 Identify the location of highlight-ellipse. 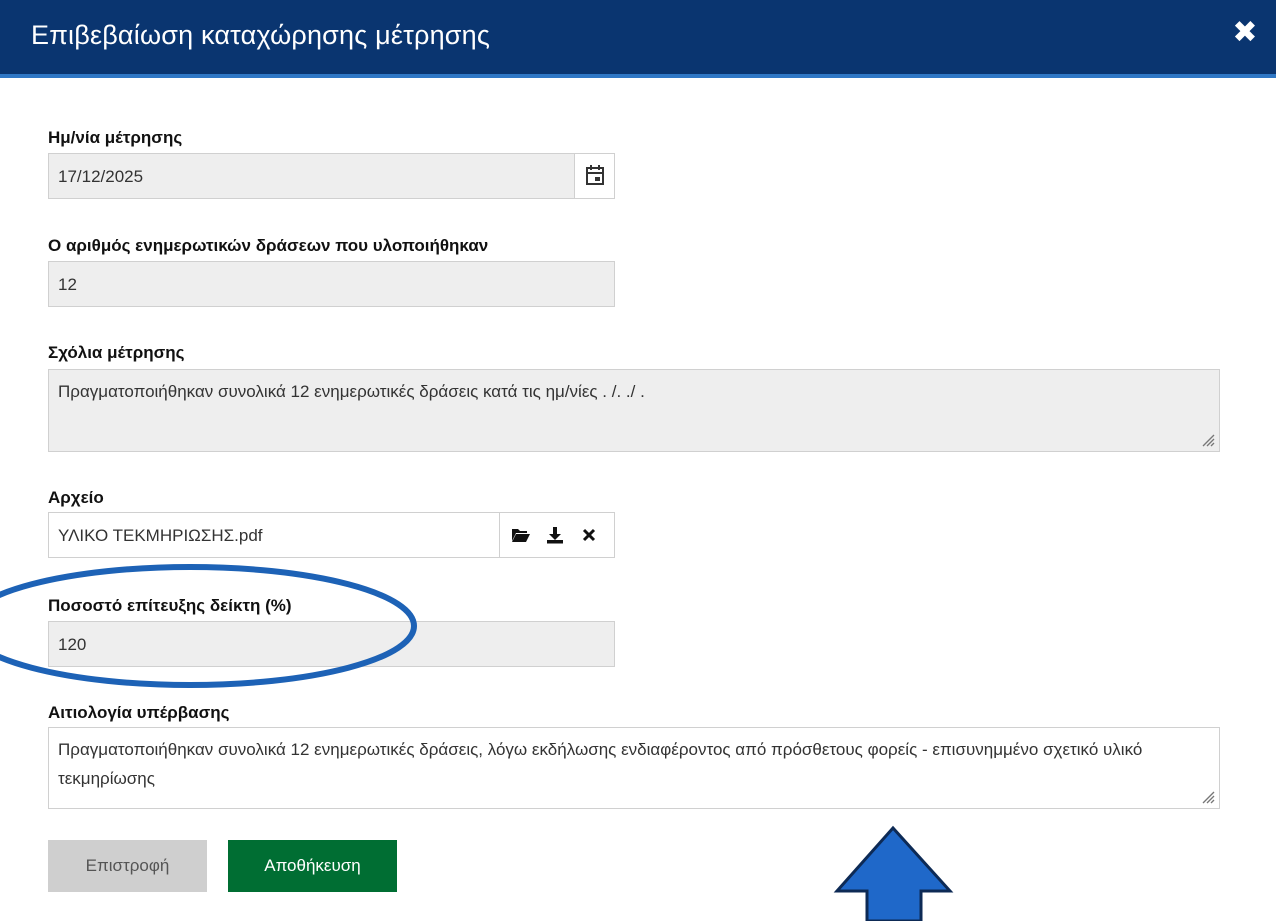
(208, 626).